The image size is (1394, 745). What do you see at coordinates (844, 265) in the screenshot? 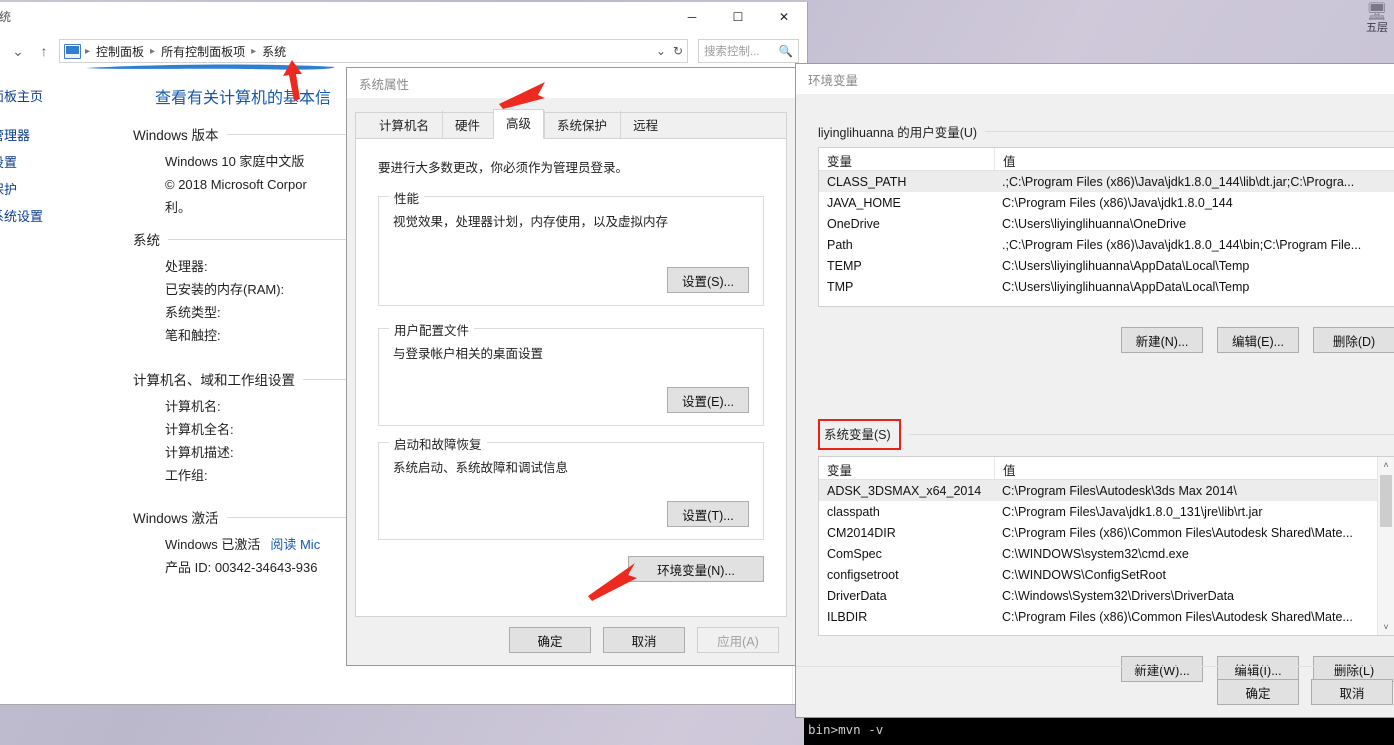
I see `variable-name: TEMP` at bounding box center [844, 265].